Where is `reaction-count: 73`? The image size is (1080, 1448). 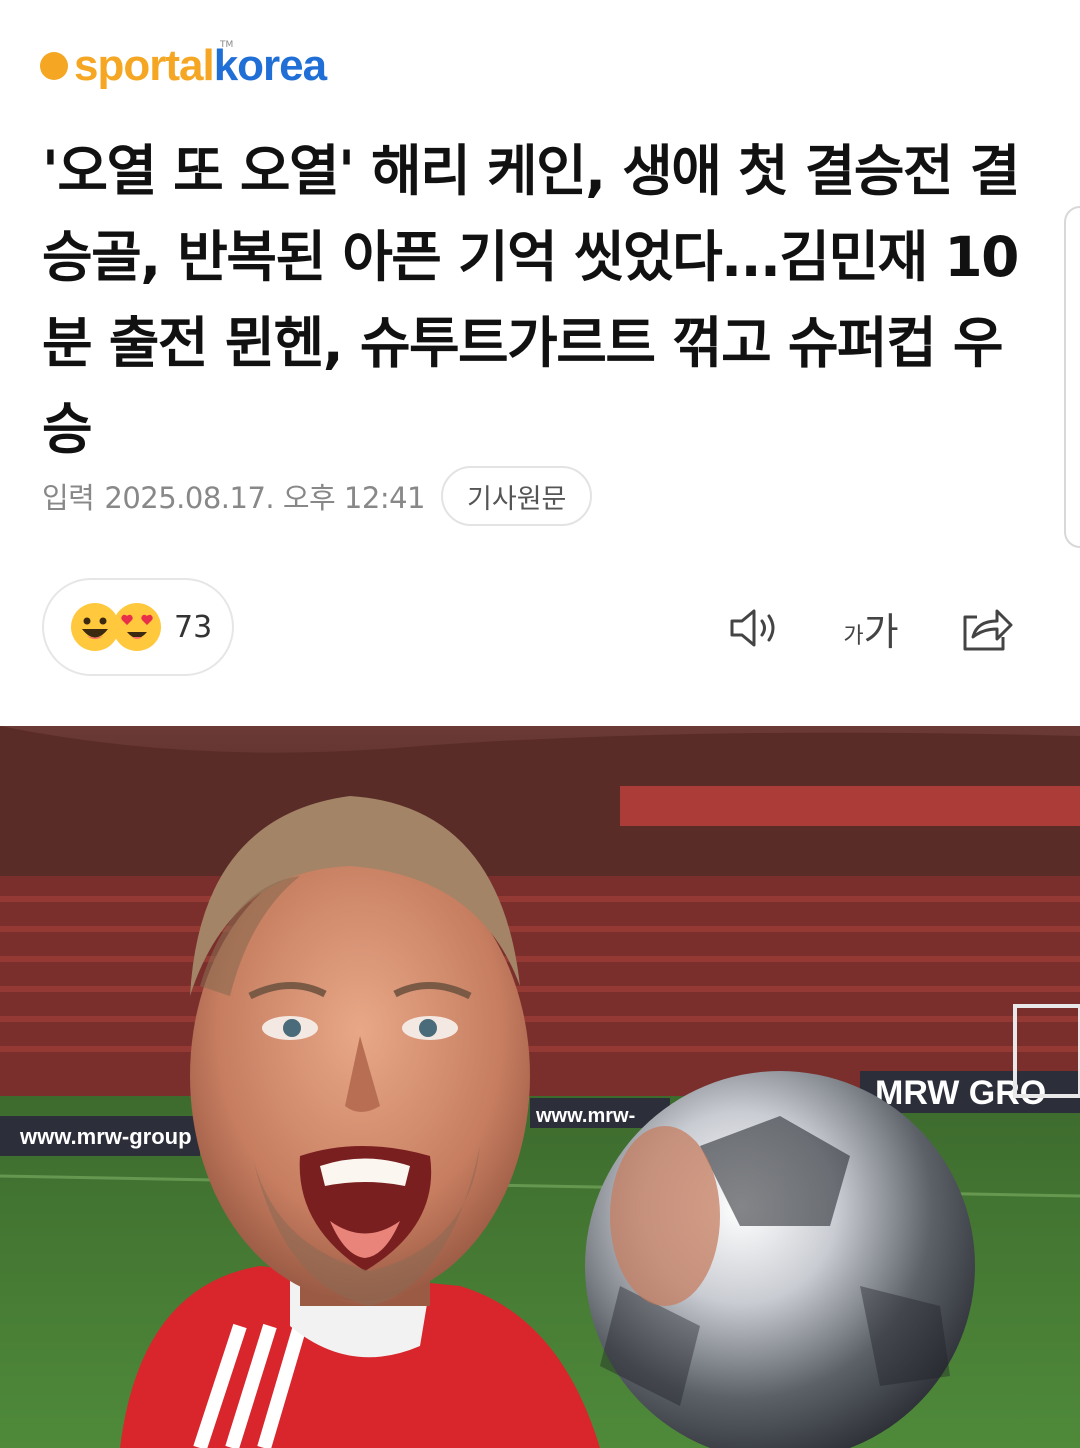 reaction-count: 73 is located at coordinates (193, 627).